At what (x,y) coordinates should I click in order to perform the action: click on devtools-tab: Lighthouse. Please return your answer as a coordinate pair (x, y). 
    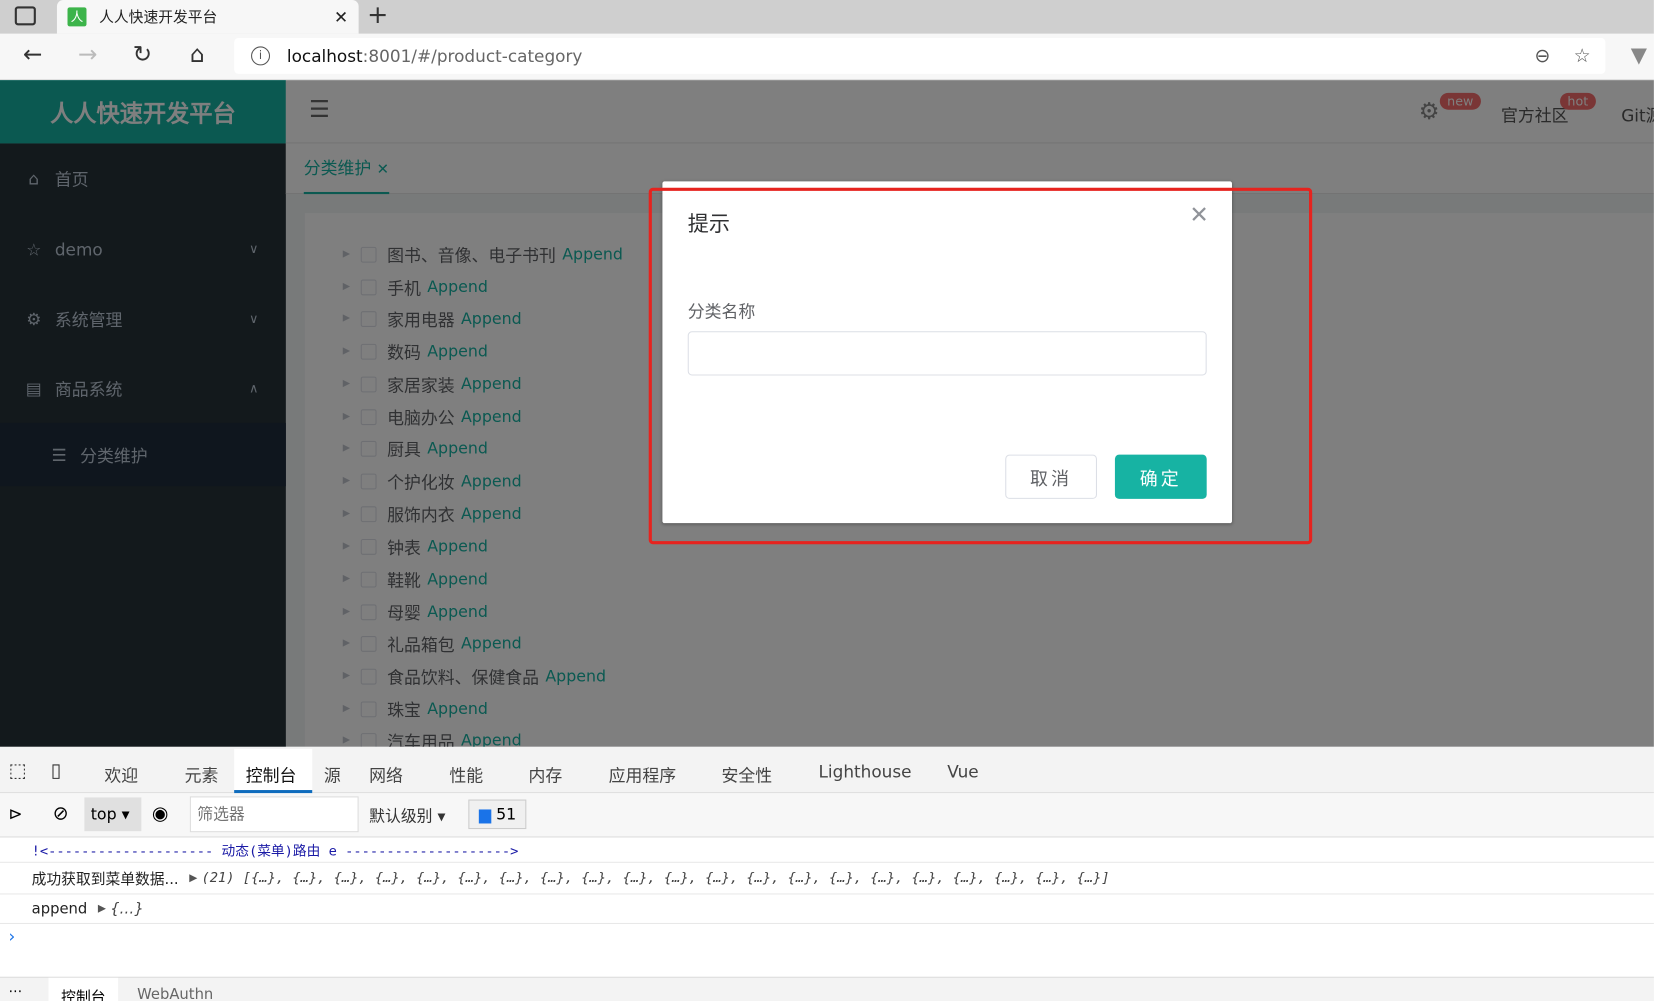
    Looking at the image, I should click on (865, 772).